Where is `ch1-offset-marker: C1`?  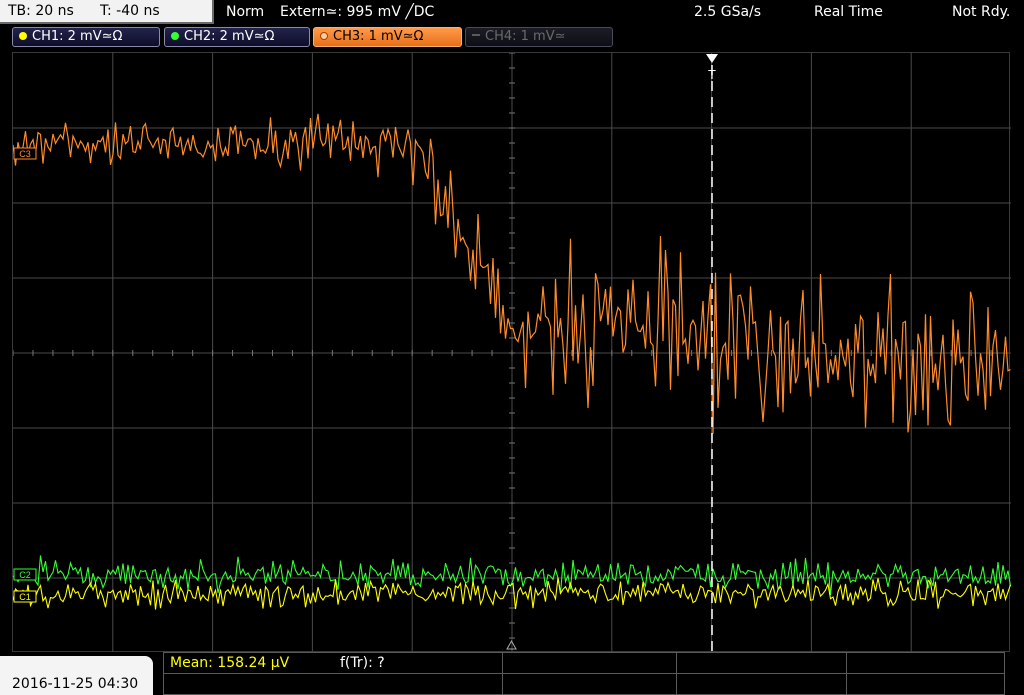
ch1-offset-marker: C1 is located at coordinates (25, 596).